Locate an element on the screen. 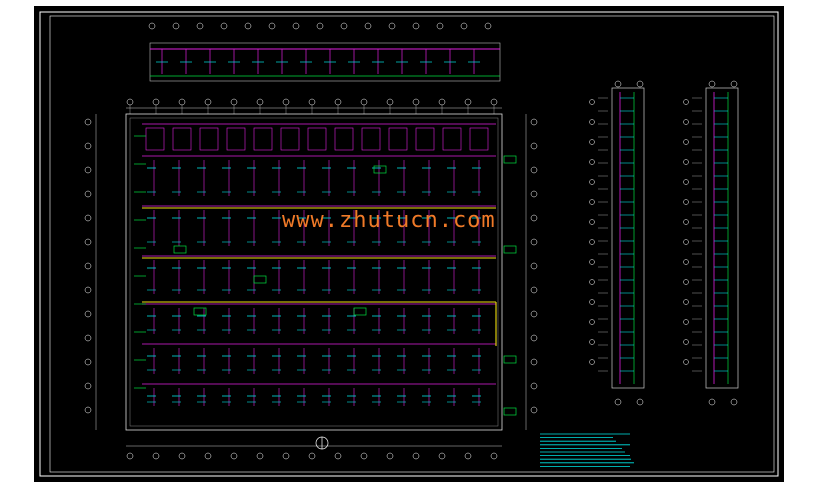 The height and width of the screenshot is (488, 818). section-view-right is located at coordinates (711, 243).